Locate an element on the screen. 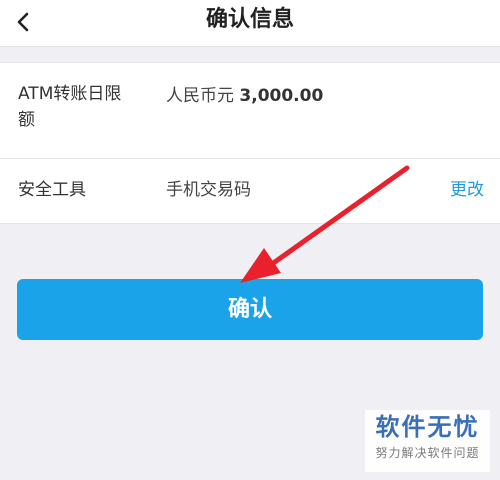 Image resolution: width=500 pixels, height=480 pixels. watermark-tagline: 努力解决软件问题 is located at coordinates (427, 453).